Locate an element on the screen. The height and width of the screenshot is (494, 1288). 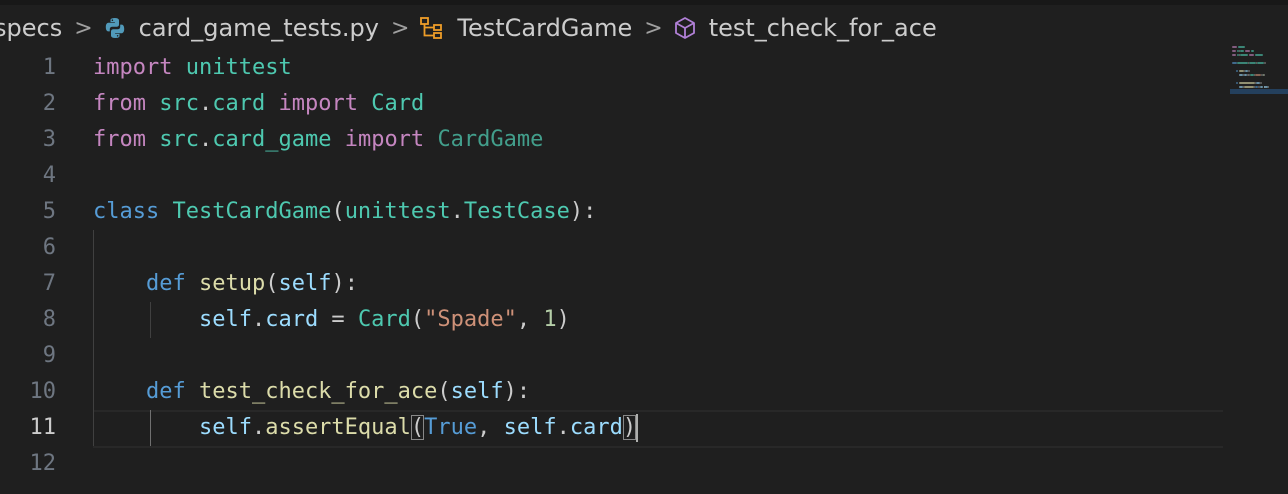
code-line: from src.card import Card is located at coordinates (258, 104).